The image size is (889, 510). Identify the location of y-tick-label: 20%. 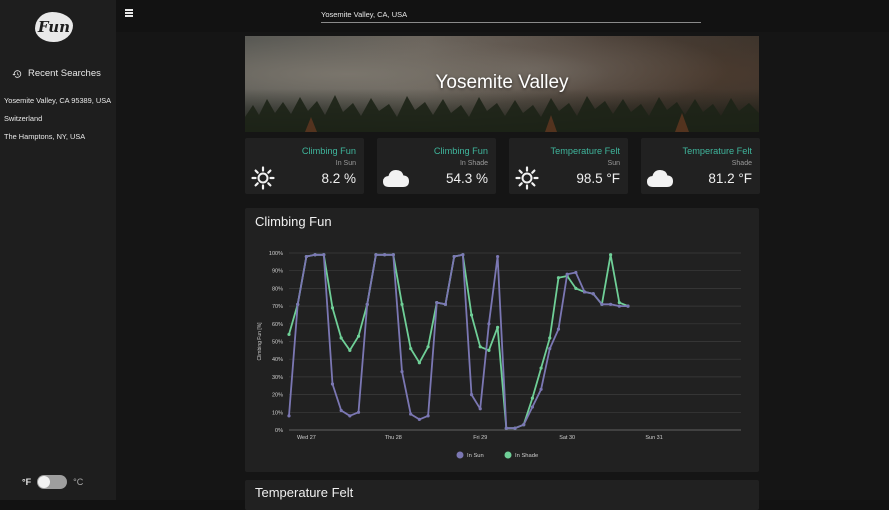
(277, 396).